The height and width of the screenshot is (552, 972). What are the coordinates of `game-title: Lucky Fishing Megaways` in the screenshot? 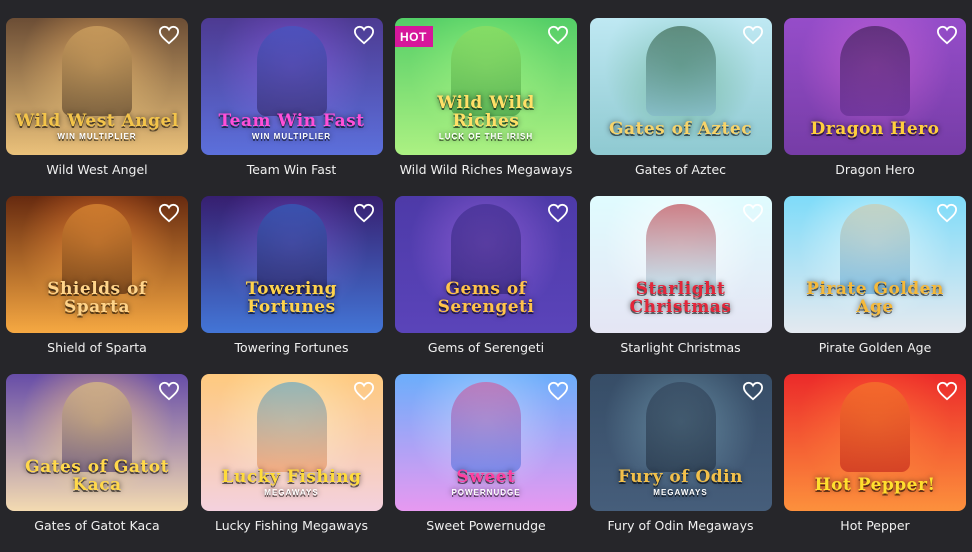 It's located at (292, 525).